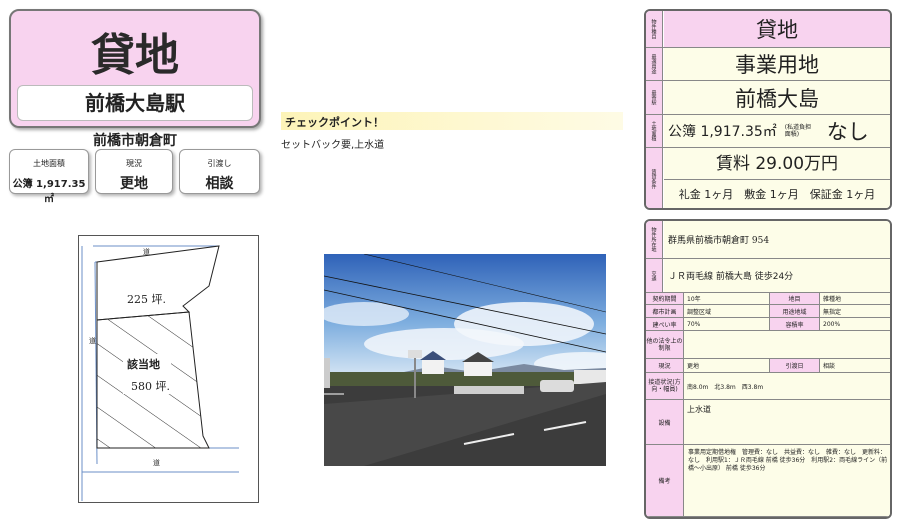 The width and height of the screenshot is (900, 527). I want to click on land-area-value: 公簿 1,917.35㎡, so click(49, 192).